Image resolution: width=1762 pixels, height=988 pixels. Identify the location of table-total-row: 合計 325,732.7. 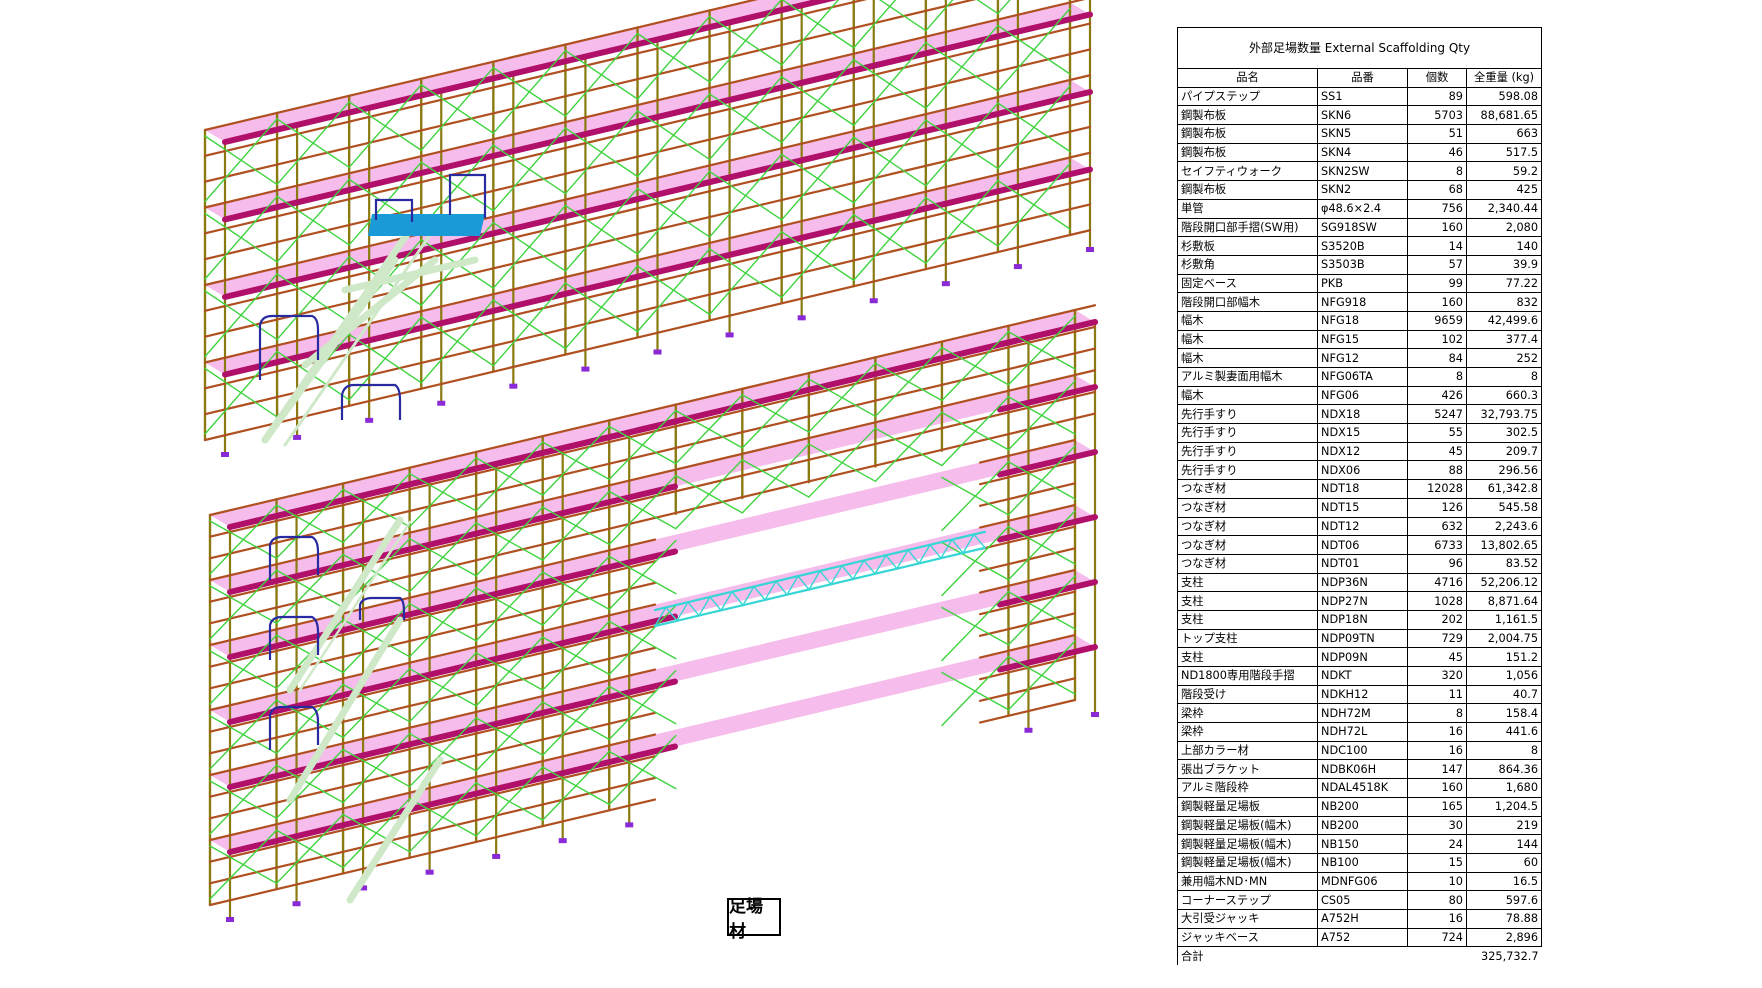
(1359, 955).